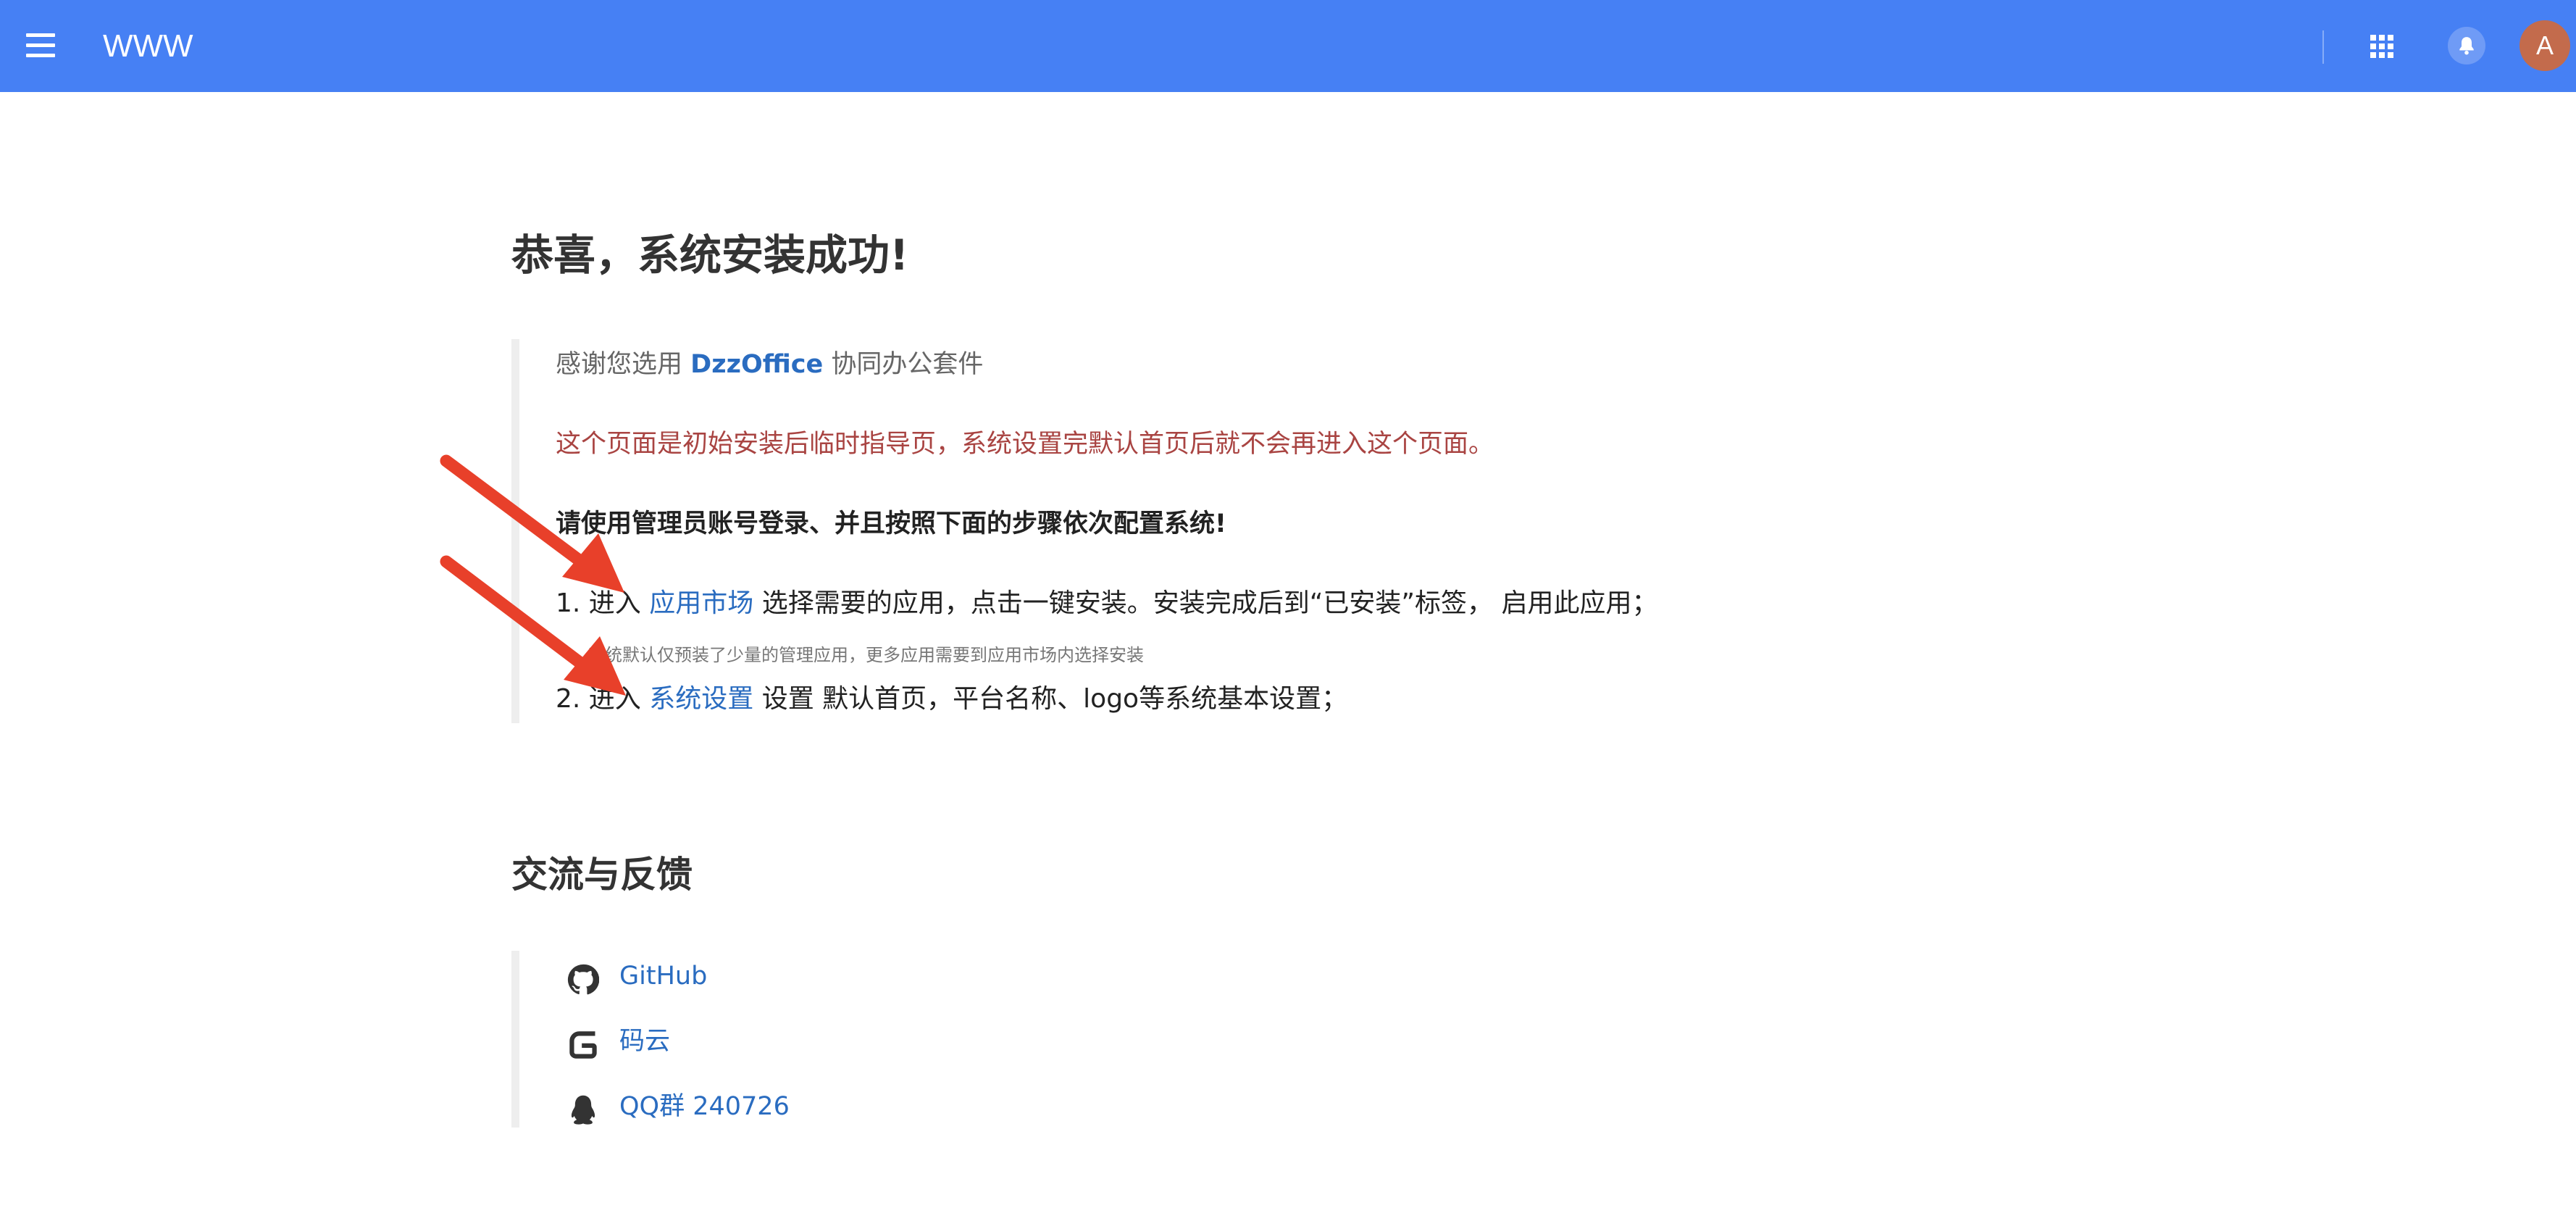 This screenshot has width=2576, height=1229. I want to click on step-2: 2. 进入 系统设置 设置 默认首页，平台名称、logo等系统基本设置；, so click(951, 699).